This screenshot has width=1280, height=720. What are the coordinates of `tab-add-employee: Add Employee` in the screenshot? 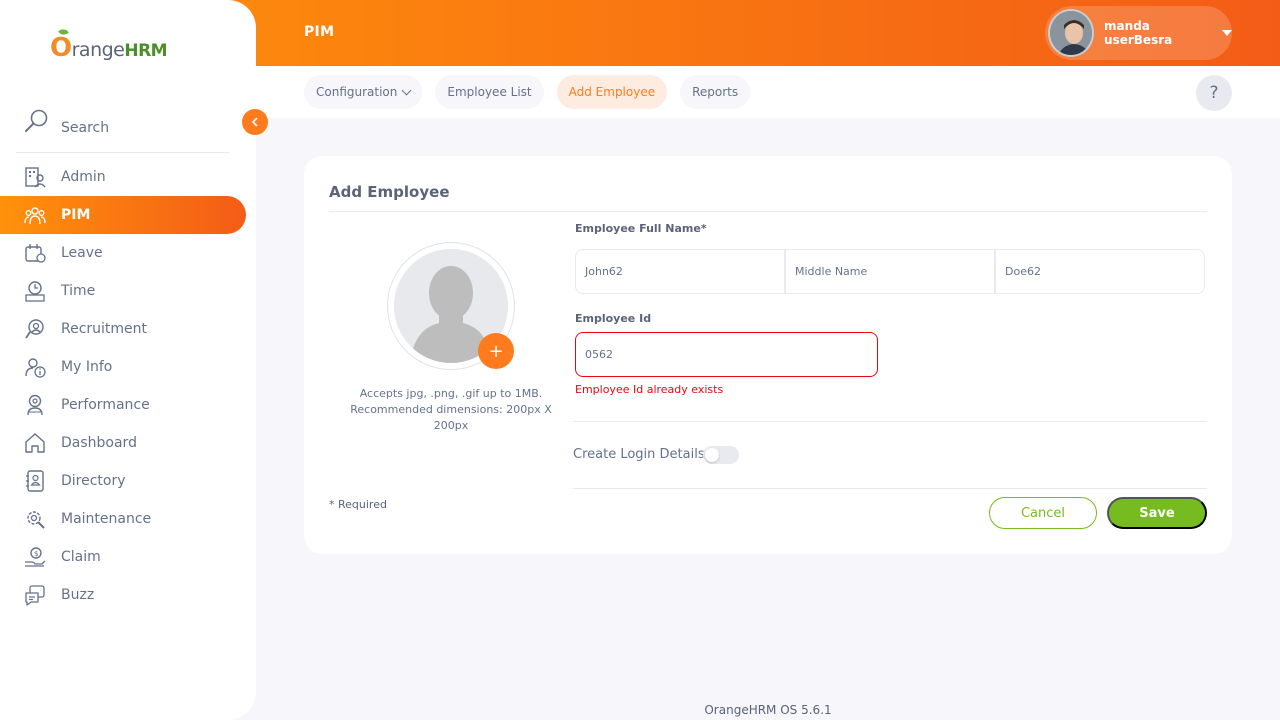 It's located at (612, 92).